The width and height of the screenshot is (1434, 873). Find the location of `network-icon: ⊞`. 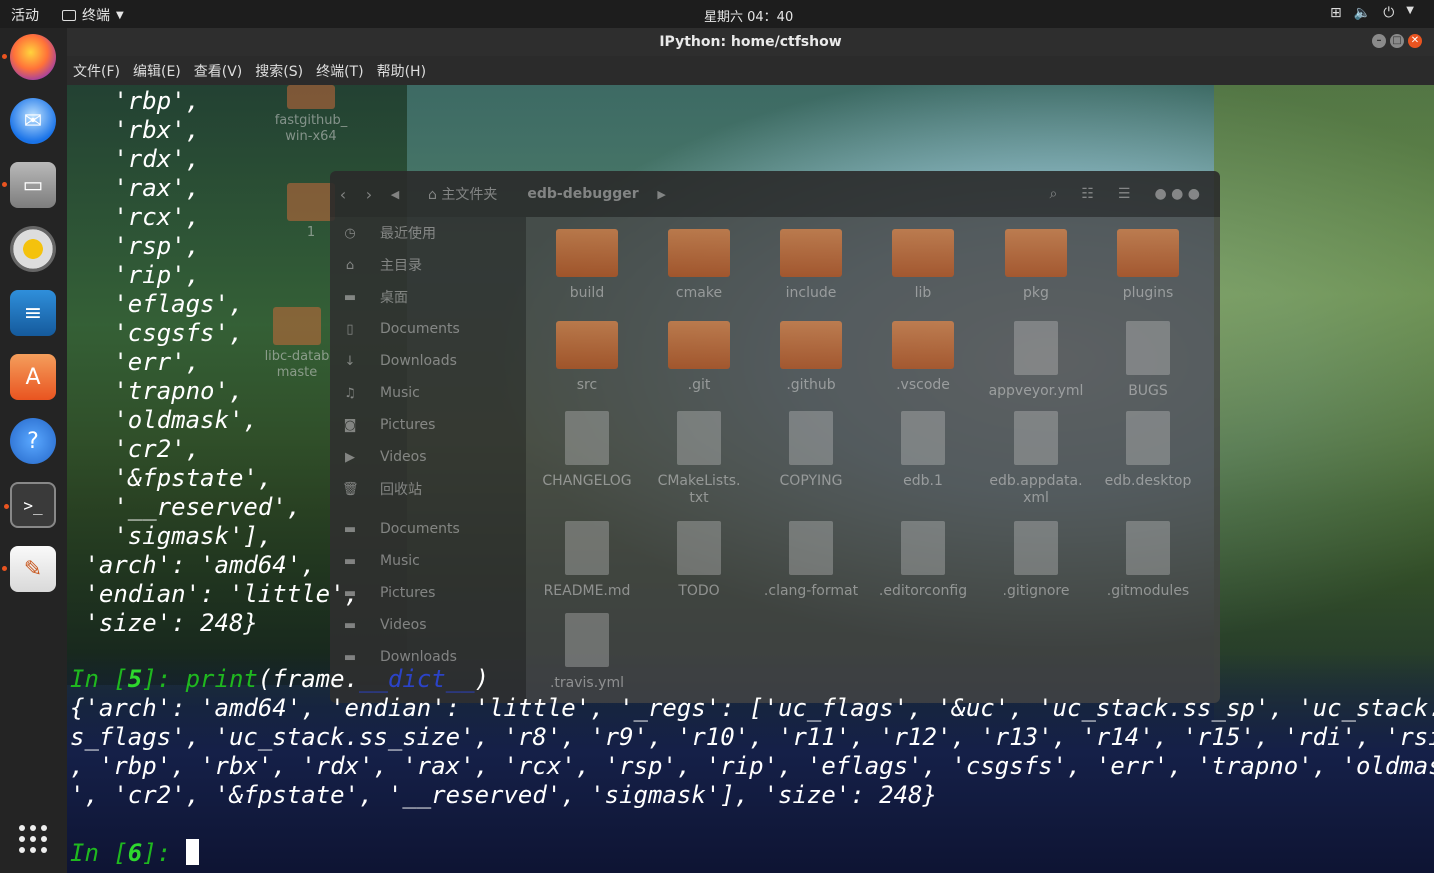

network-icon: ⊞ is located at coordinates (1336, 13).